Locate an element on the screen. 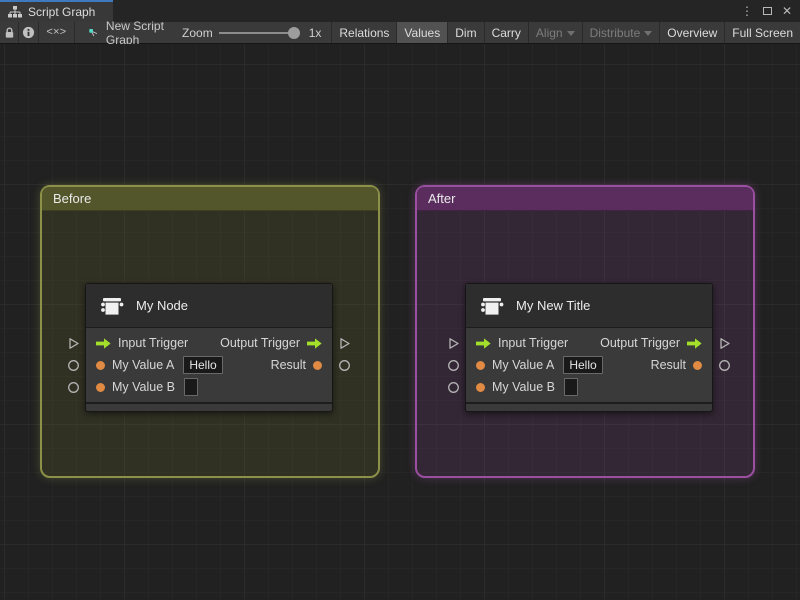  zoom-control: Zoom 1x is located at coordinates (251, 32).